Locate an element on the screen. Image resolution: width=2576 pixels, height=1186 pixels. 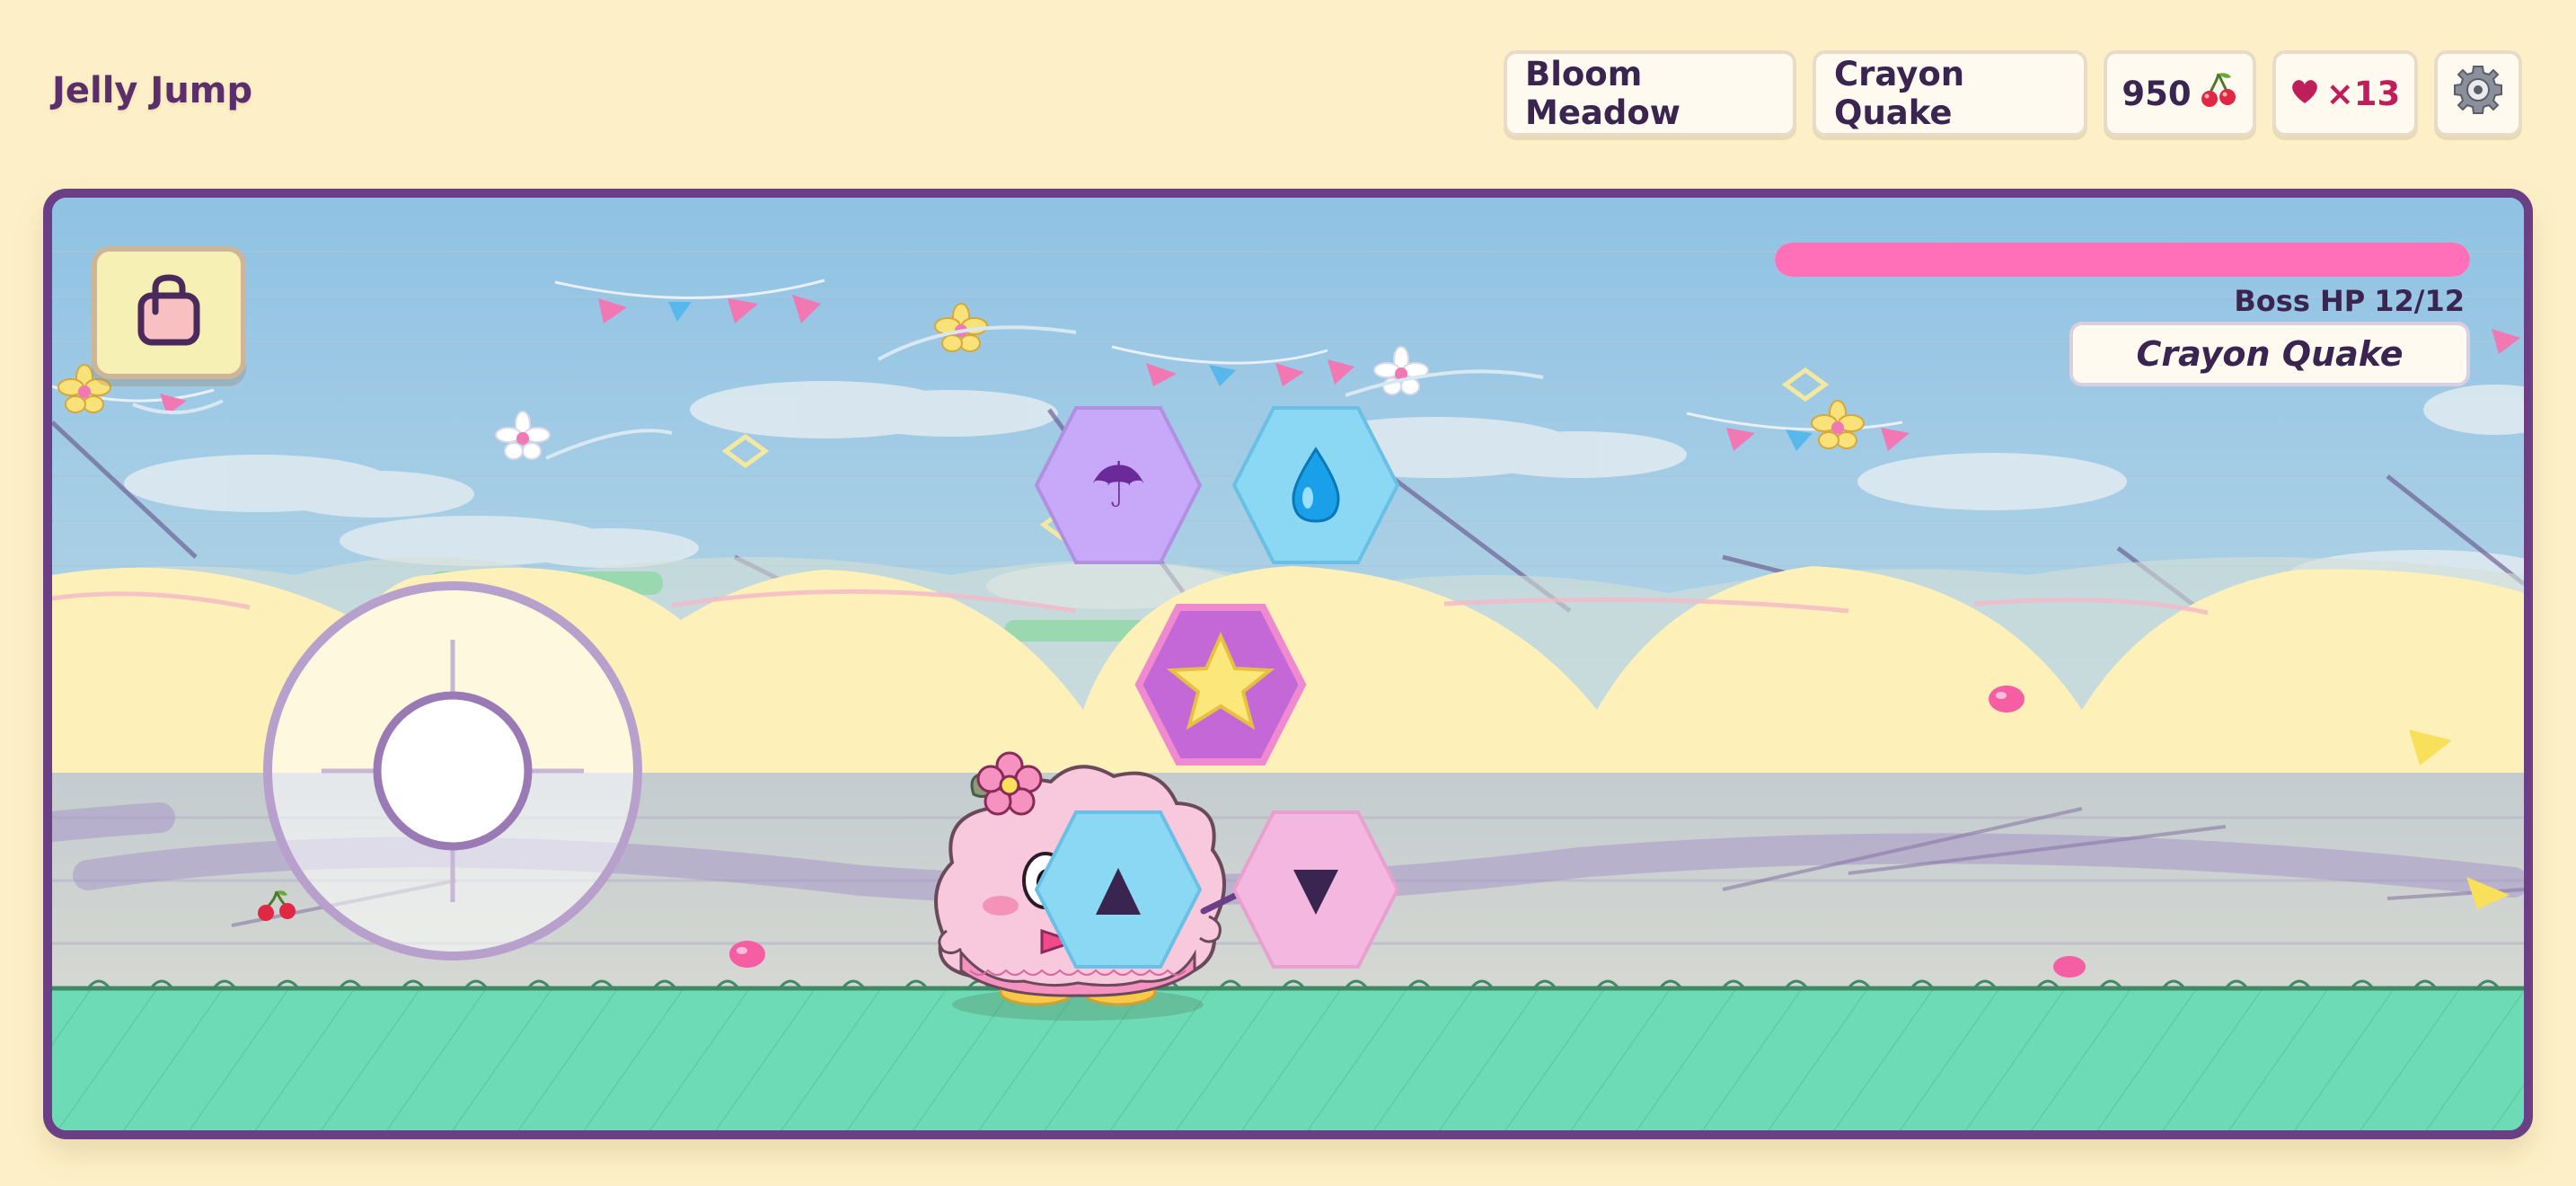
gear-icon is located at coordinates (2478, 94).